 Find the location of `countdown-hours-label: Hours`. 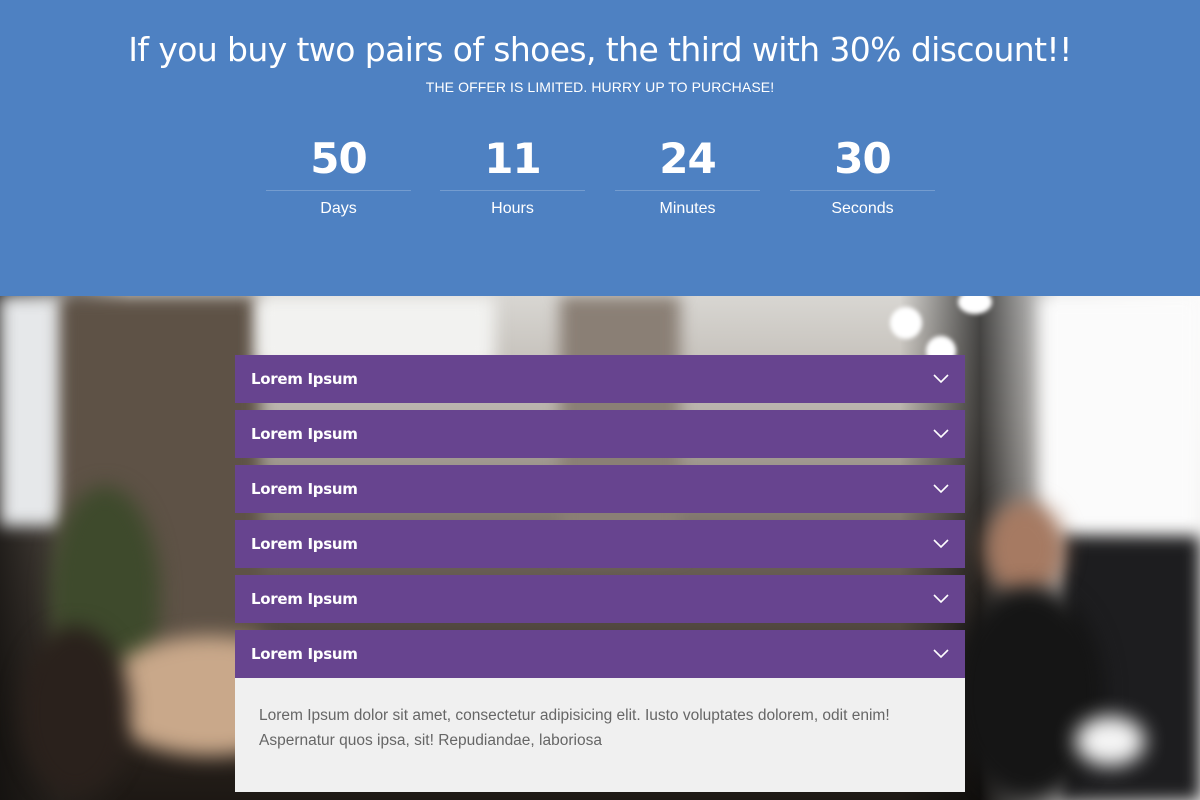

countdown-hours-label: Hours is located at coordinates (512, 208).